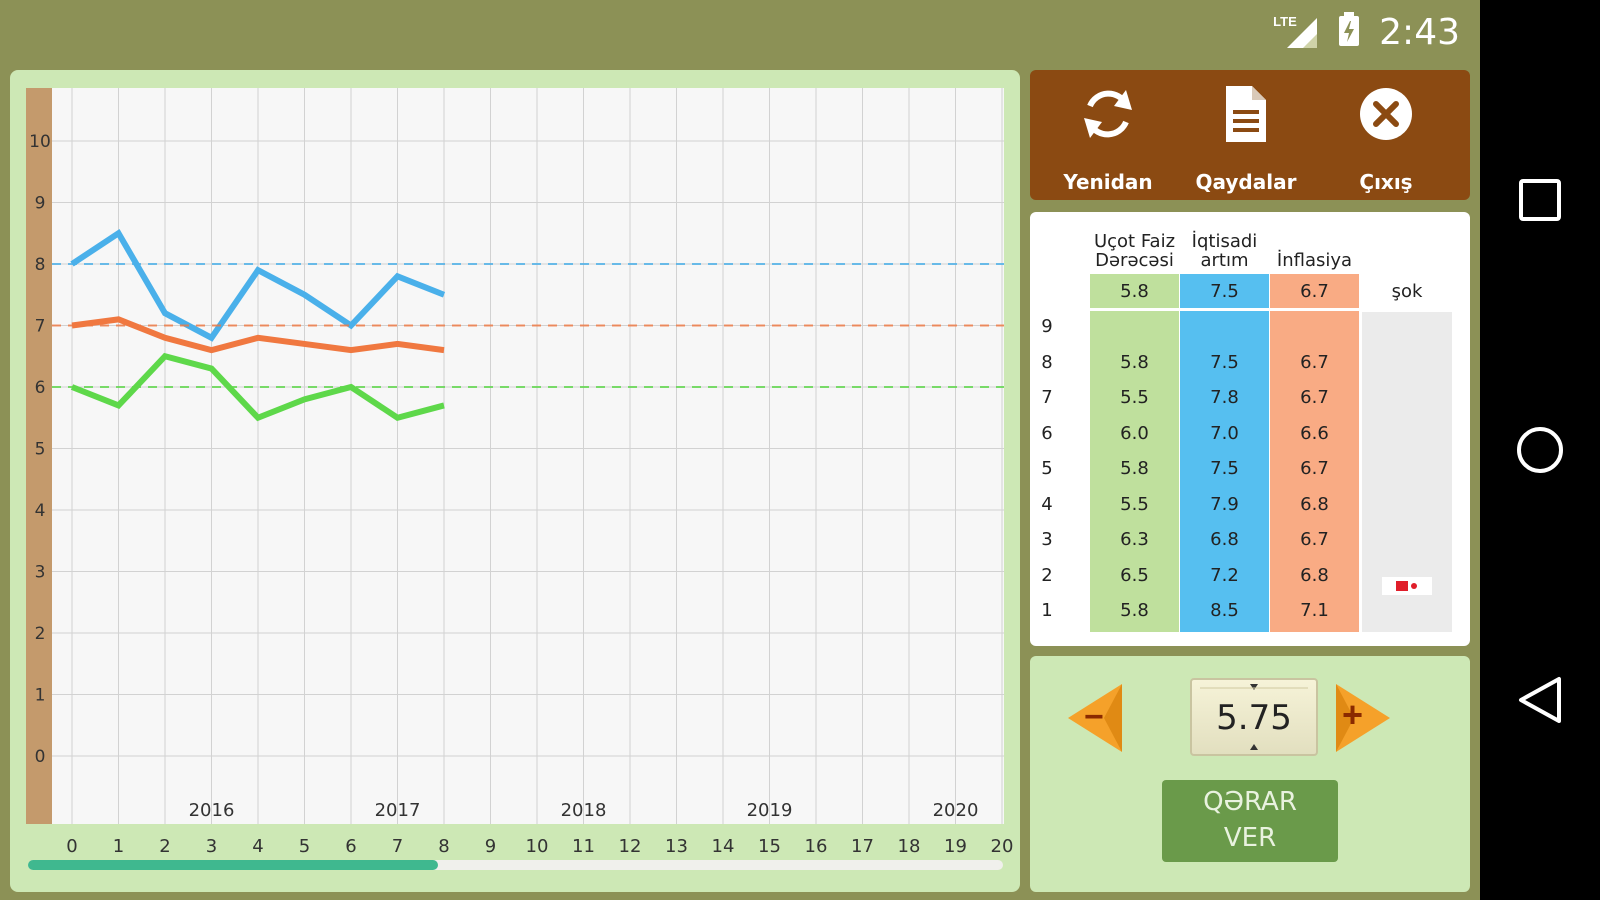 The width and height of the screenshot is (1600, 900). Describe the element at coordinates (1224, 291) in the screenshot. I see `target-growth: 7.5` at that location.